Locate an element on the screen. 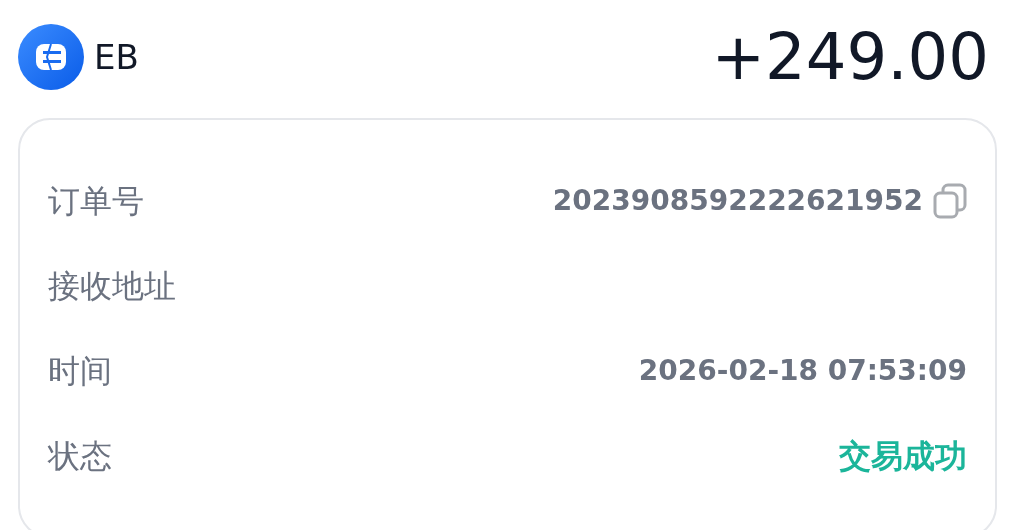 The width and height of the screenshot is (1015, 530). amount: +249.00 is located at coordinates (850, 57).